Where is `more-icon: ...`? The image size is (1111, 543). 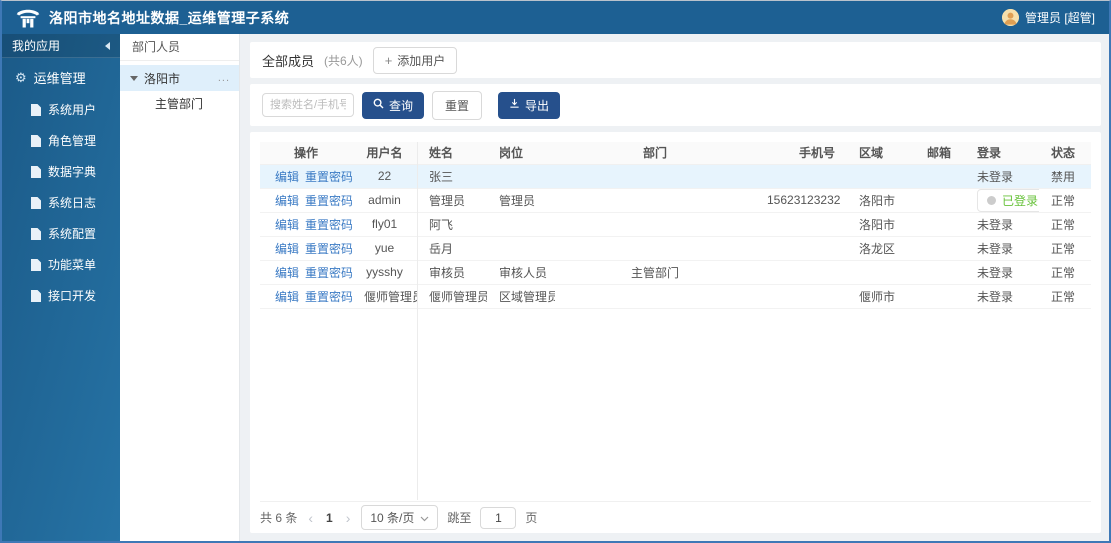
more-icon: ... is located at coordinates (224, 78).